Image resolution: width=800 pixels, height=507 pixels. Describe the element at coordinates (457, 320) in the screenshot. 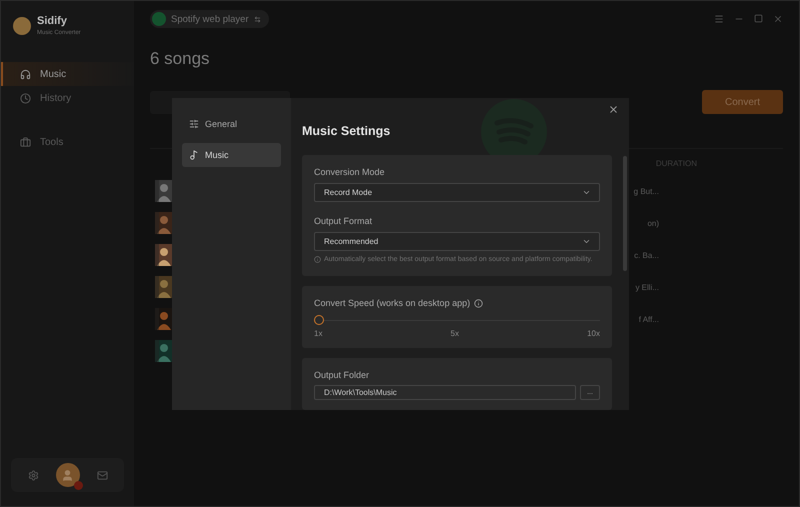

I see `speed-slider` at that location.